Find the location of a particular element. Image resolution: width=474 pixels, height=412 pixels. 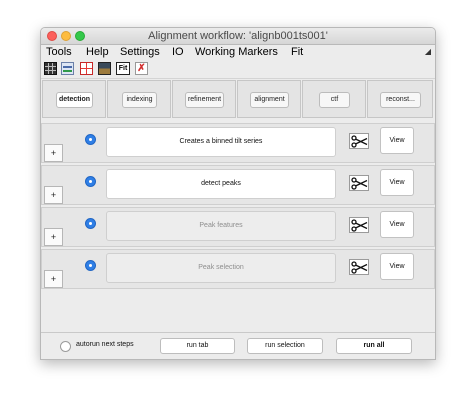

tab-detection: detection is located at coordinates (74, 100).